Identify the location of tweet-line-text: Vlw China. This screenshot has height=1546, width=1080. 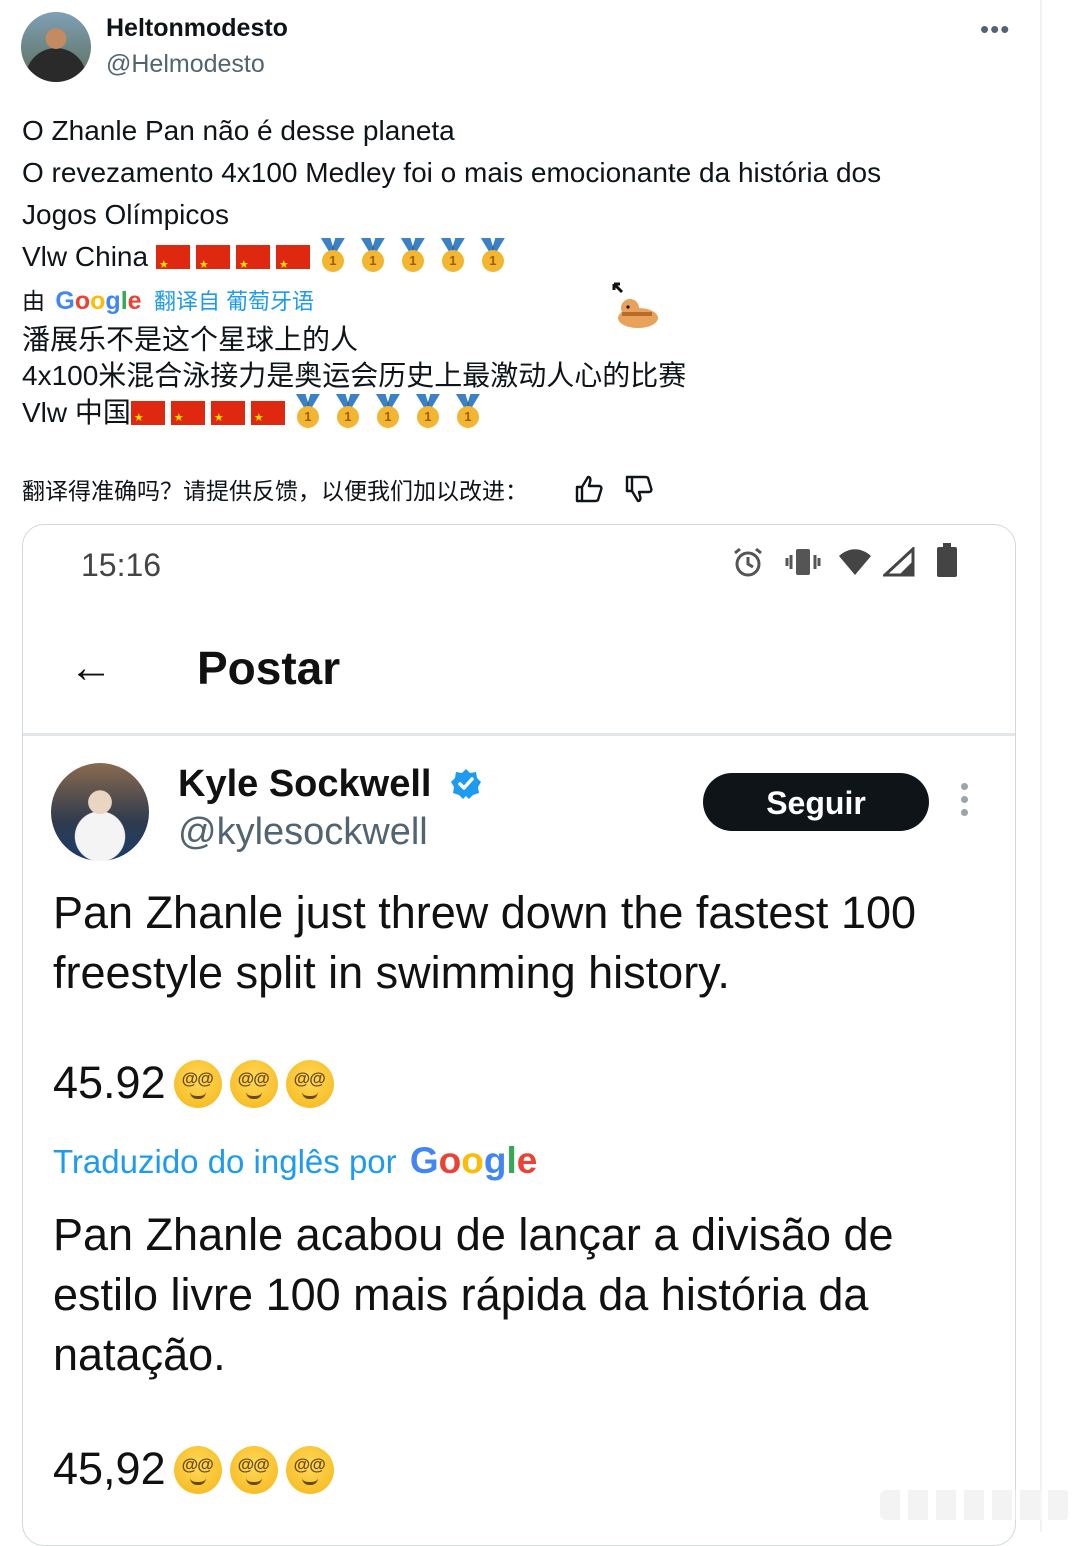
(85, 256).